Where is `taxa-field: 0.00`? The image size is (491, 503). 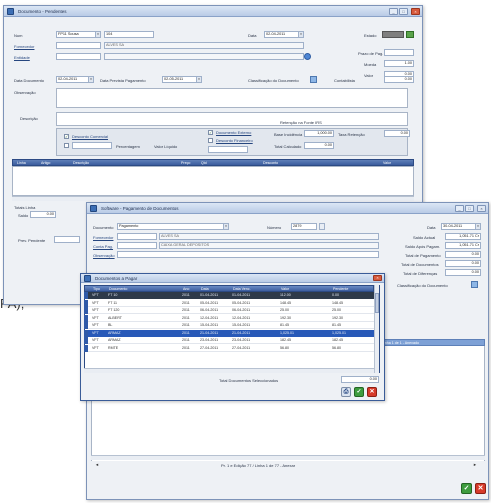
taxa-field: 0.00 is located at coordinates (397, 133).